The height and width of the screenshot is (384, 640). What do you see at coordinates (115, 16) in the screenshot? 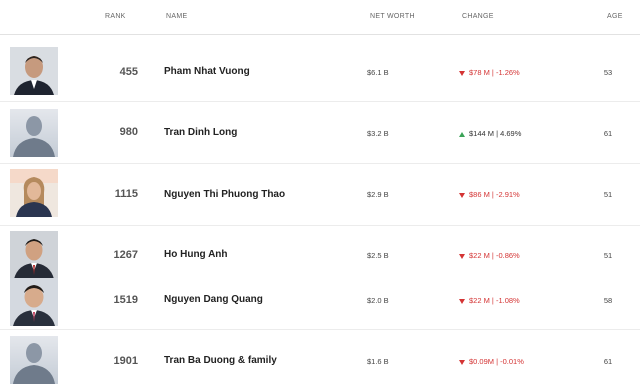
I see `header-rank: RANK` at bounding box center [115, 16].